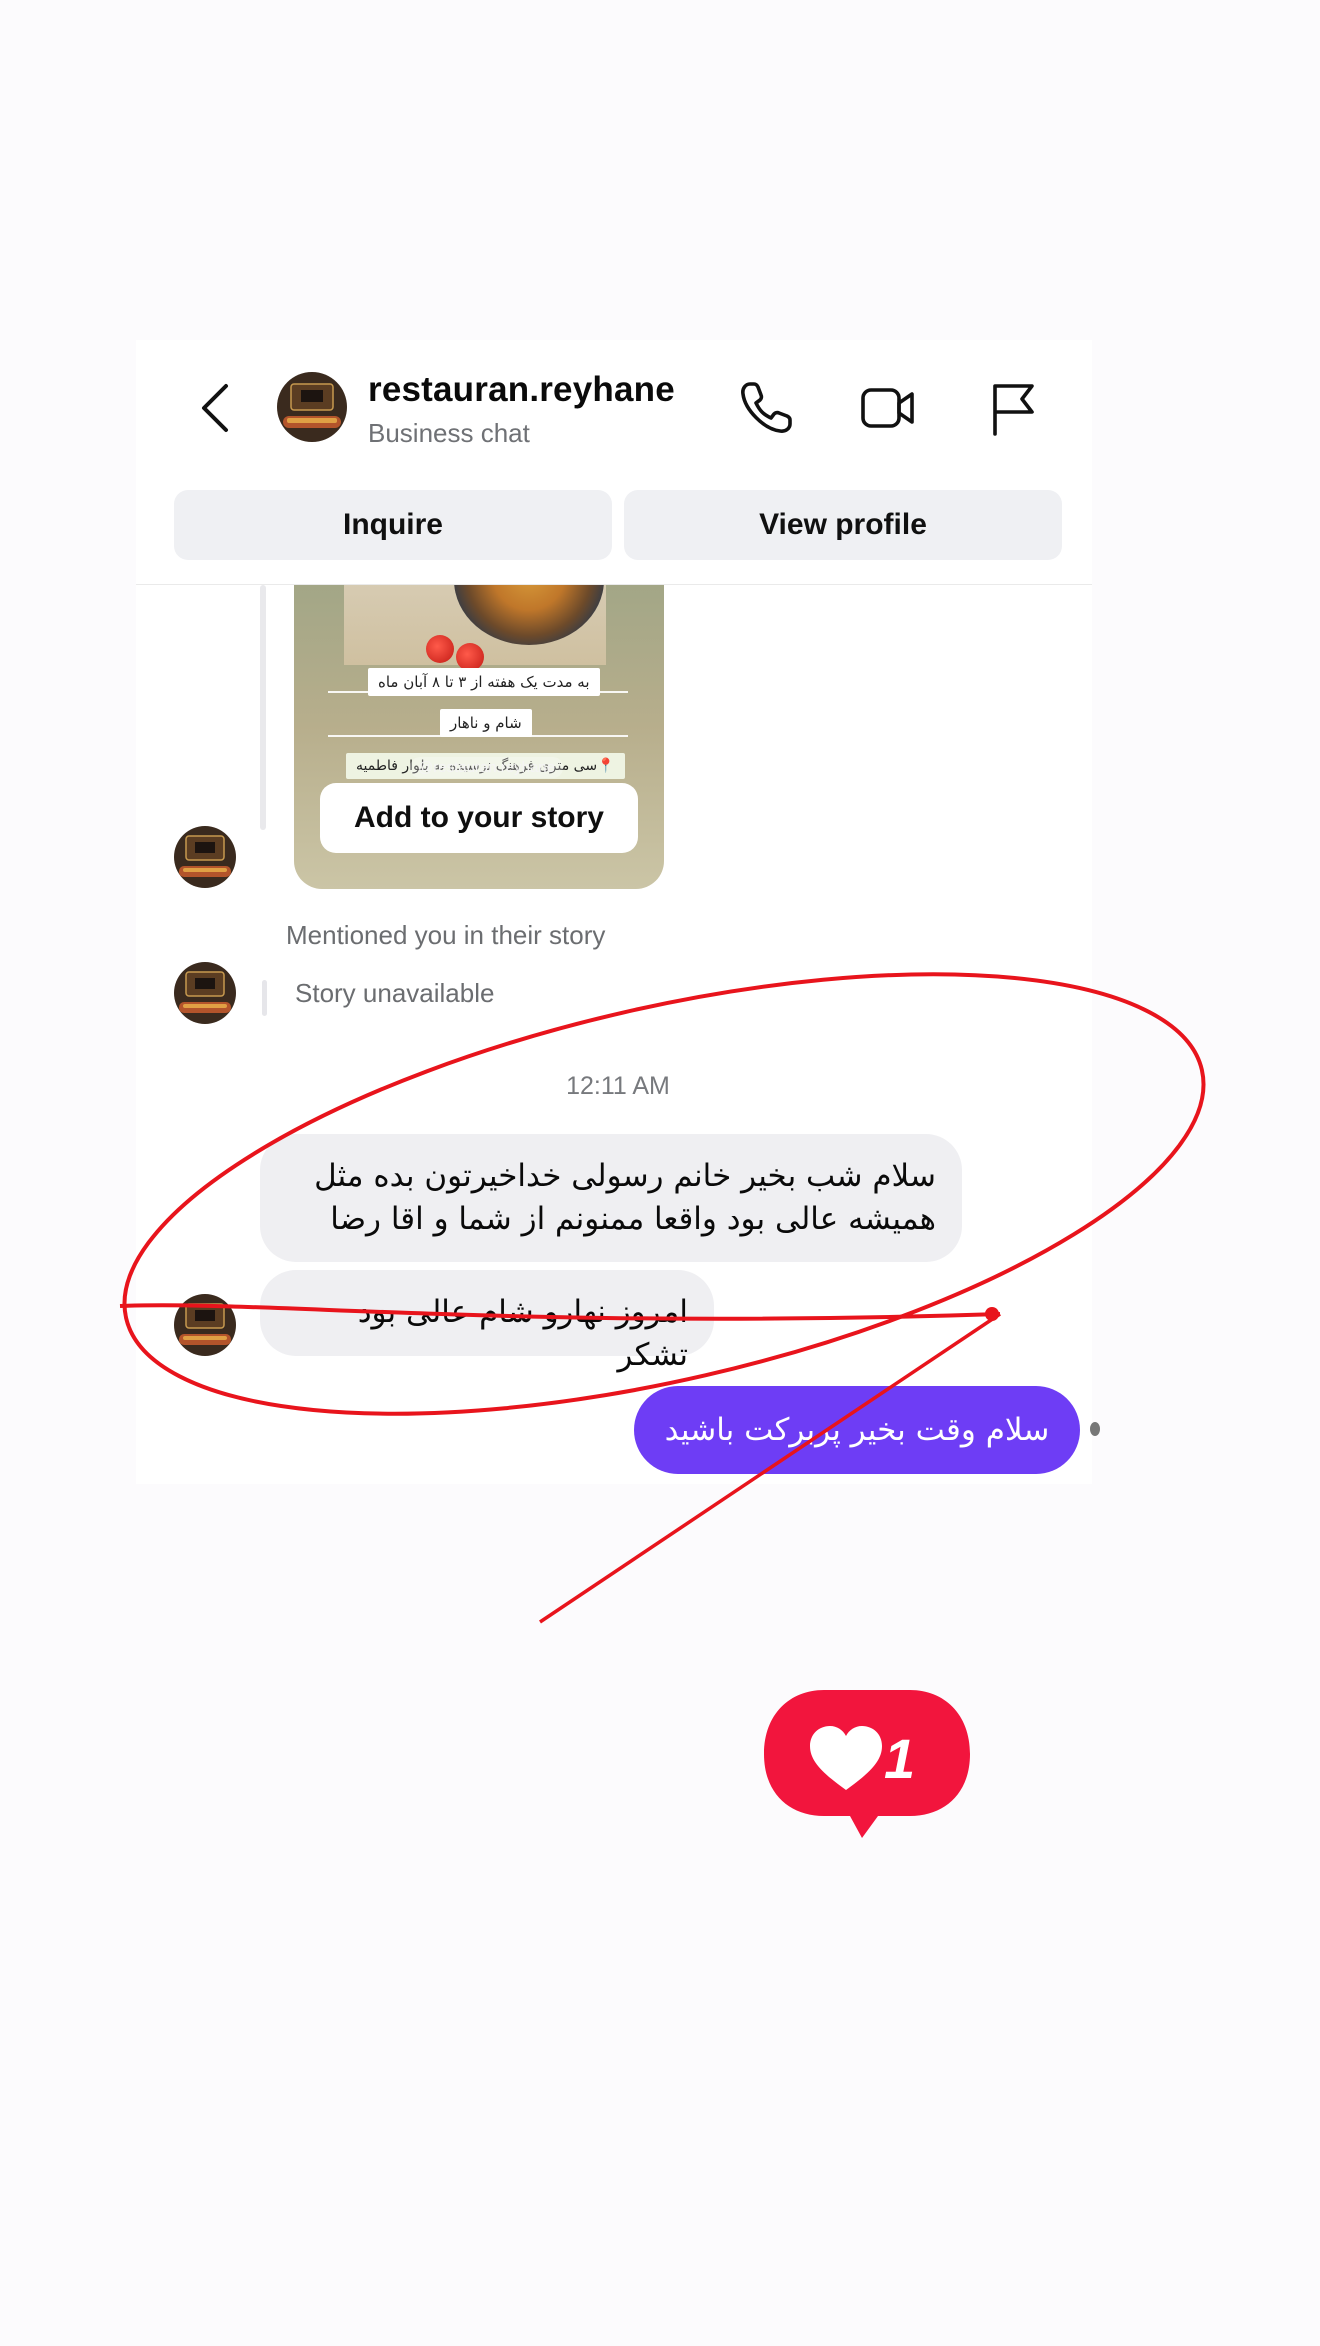  What do you see at coordinates (522, 1333) in the screenshot?
I see `message-text: امروز نهارو شام عالی بود تشکر` at bounding box center [522, 1333].